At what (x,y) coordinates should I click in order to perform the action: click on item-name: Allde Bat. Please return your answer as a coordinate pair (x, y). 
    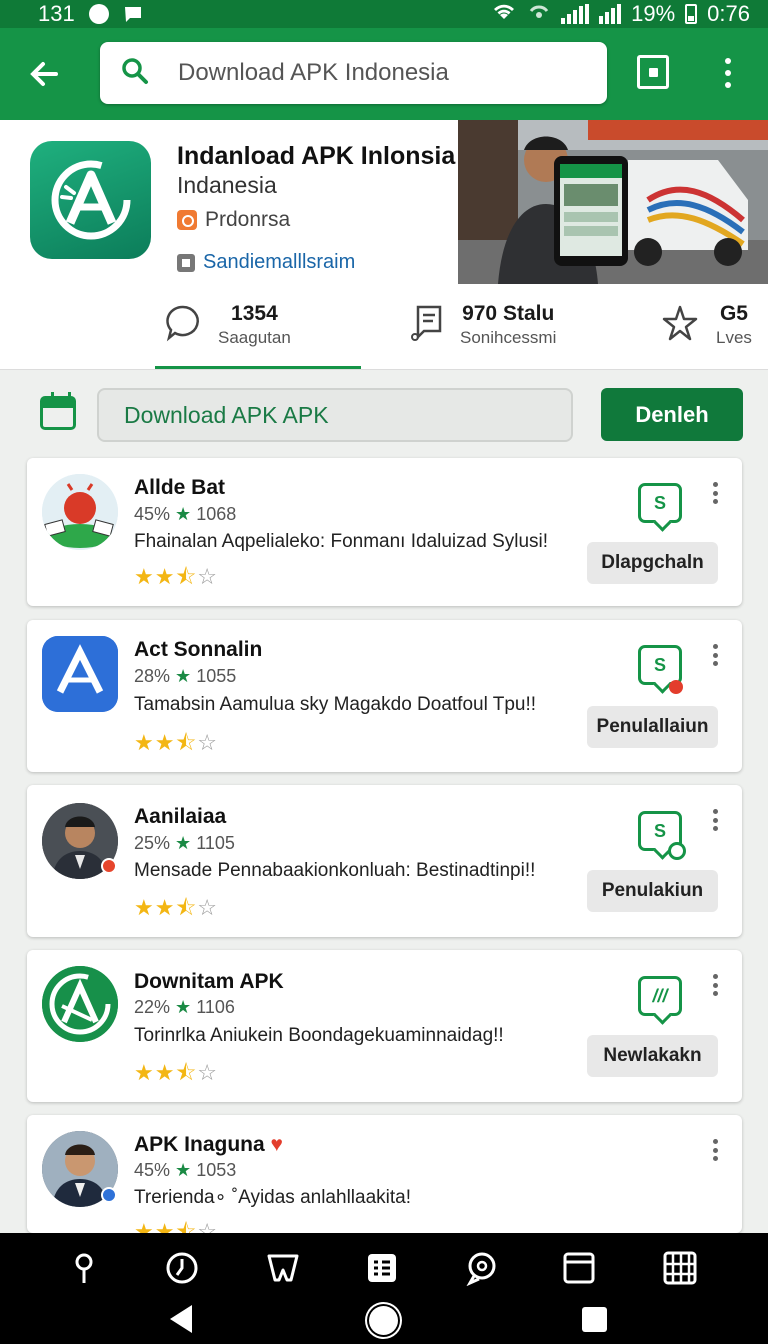
    Looking at the image, I should click on (180, 487).